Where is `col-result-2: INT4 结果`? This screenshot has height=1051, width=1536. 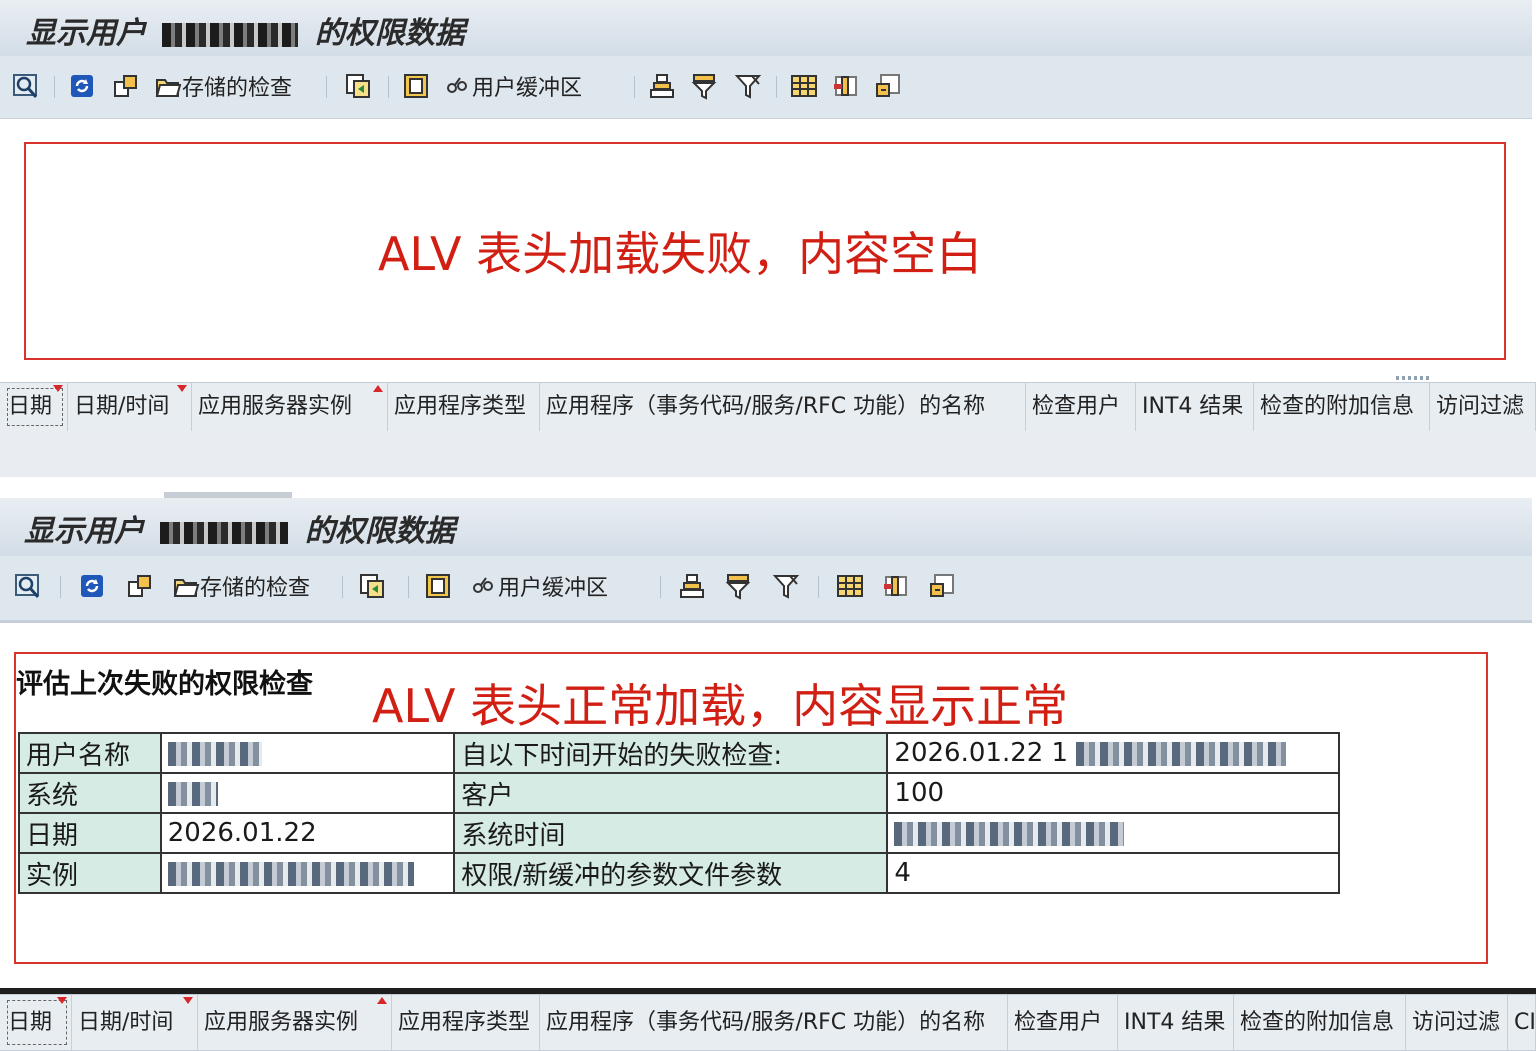 col-result-2: INT4 结果 is located at coordinates (1176, 1022).